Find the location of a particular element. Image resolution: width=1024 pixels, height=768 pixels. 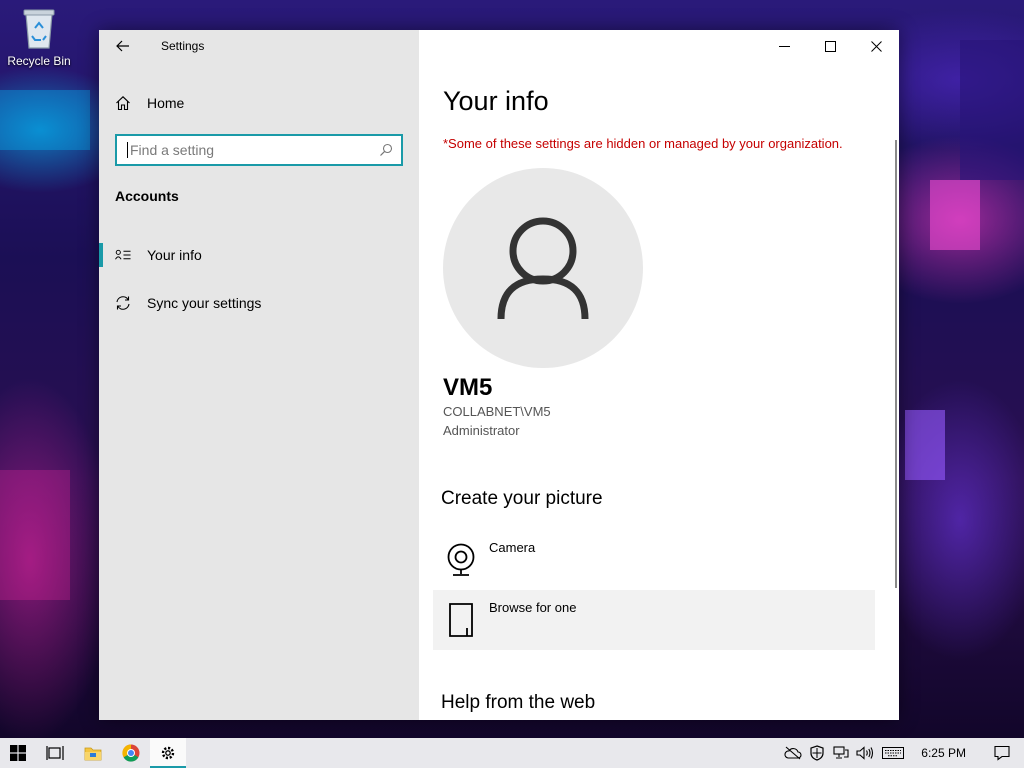

start-icon is located at coordinates (18, 753).